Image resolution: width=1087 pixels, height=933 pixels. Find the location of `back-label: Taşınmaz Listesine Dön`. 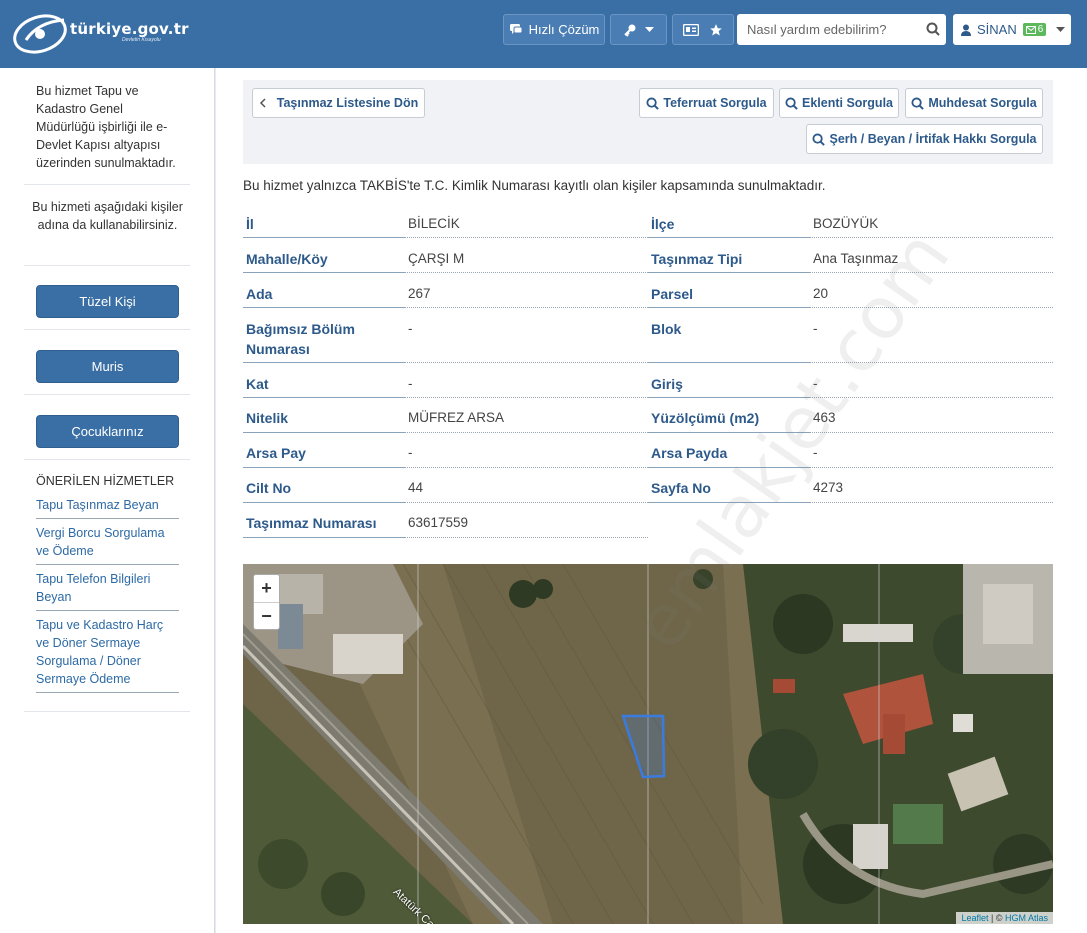

back-label: Taşınmaz Listesine Dön is located at coordinates (347, 103).